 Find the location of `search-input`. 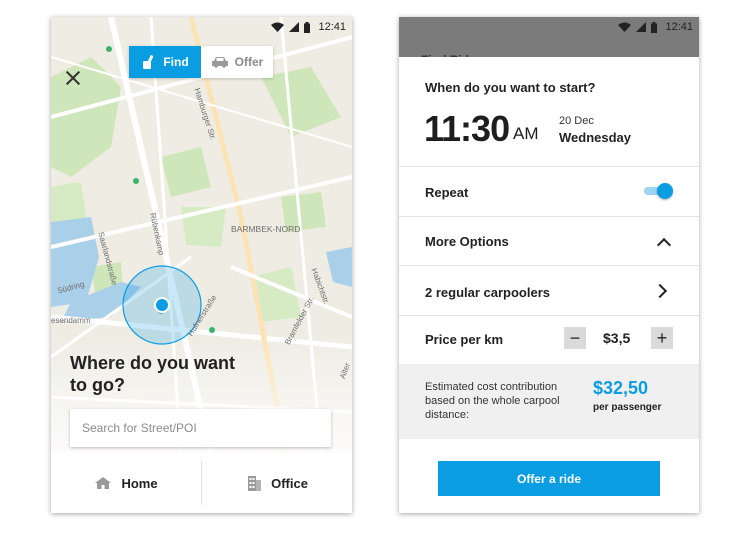

search-input is located at coordinates (200, 428).